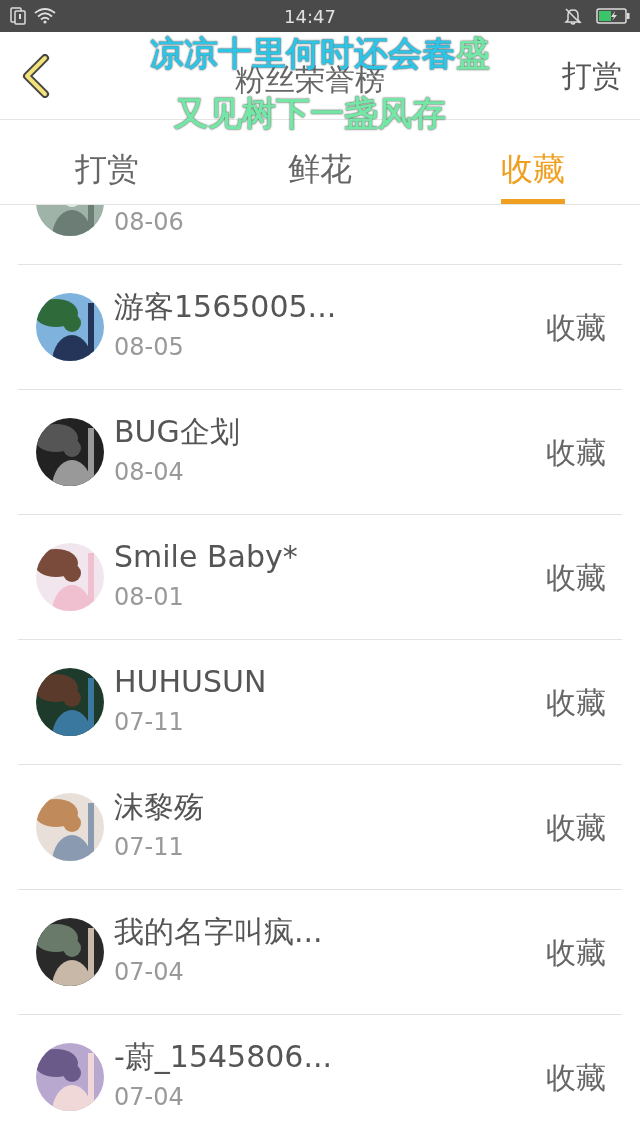 The width and height of the screenshot is (640, 1138). I want to click on date-text: 08-05, so click(149, 347).